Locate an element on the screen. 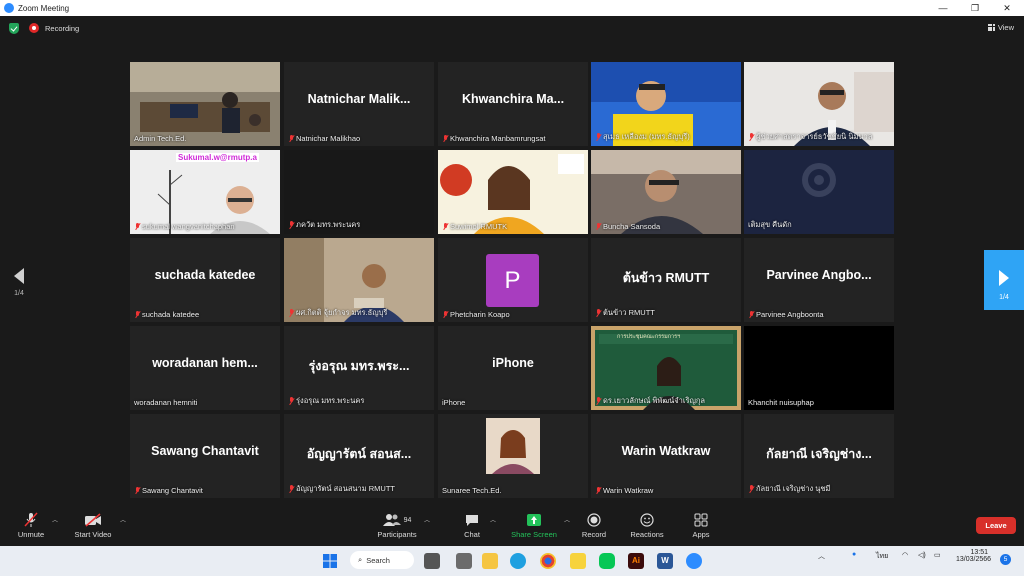  participant-tile: ภควัต มทร.พระนคร is located at coordinates (359, 192).